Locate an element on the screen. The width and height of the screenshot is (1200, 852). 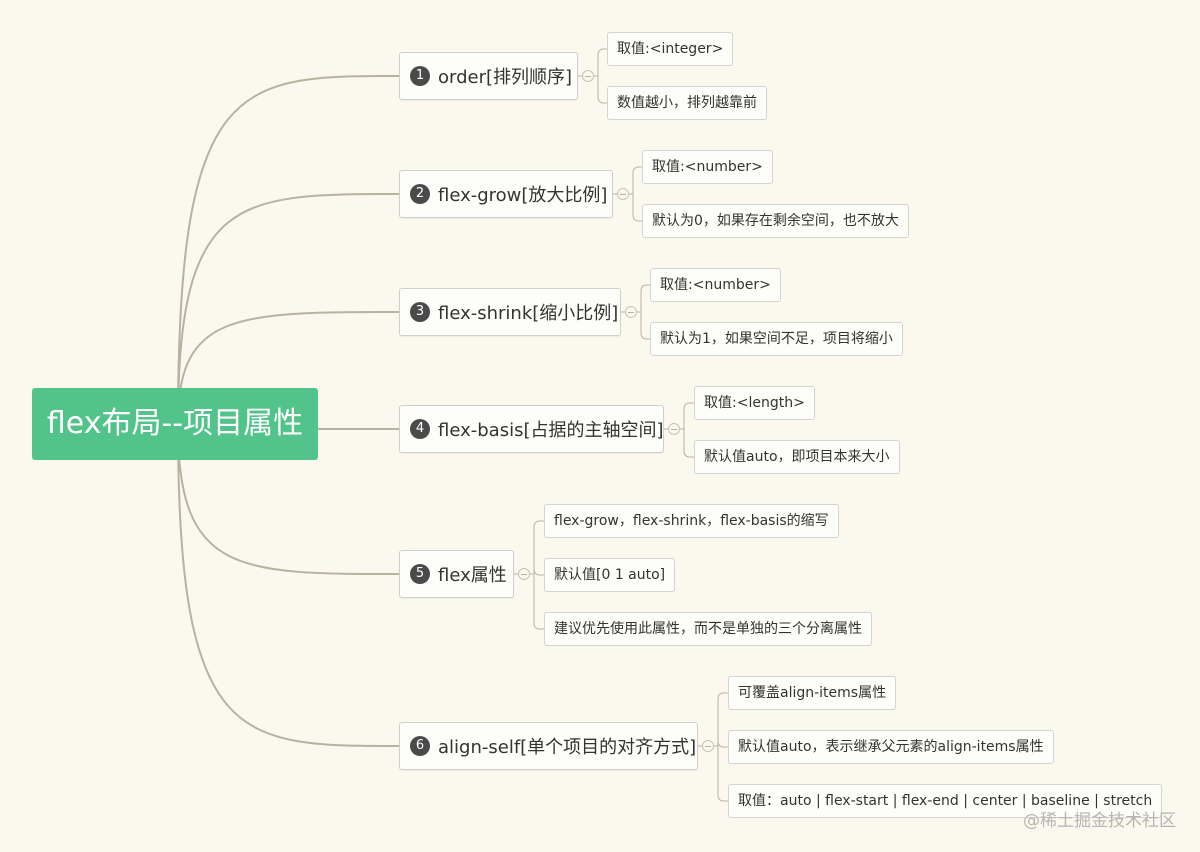
leaf-flex-shorthand: flex-grow，flex-shrink，flex-basis的缩写 is located at coordinates (691, 521).